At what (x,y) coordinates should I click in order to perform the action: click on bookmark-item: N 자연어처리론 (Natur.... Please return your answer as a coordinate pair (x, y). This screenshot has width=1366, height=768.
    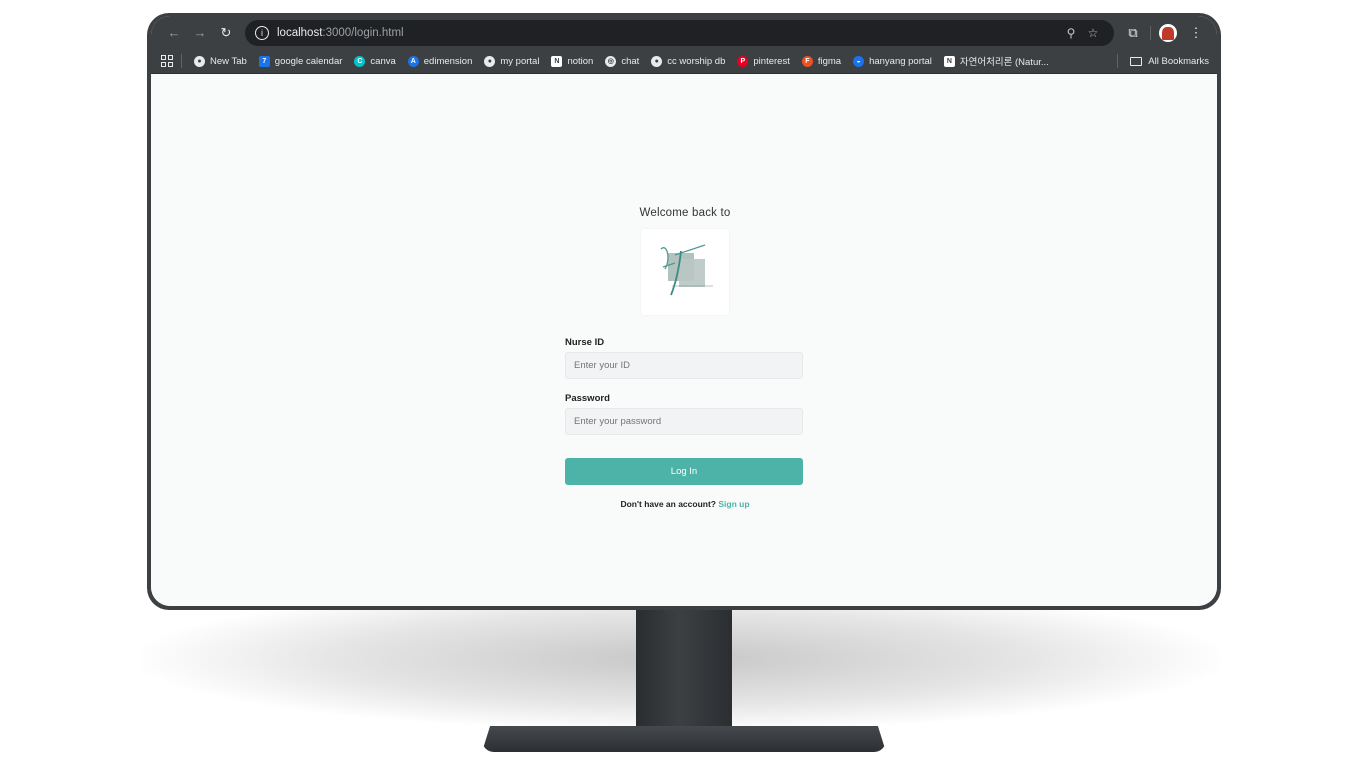
    Looking at the image, I should click on (996, 61).